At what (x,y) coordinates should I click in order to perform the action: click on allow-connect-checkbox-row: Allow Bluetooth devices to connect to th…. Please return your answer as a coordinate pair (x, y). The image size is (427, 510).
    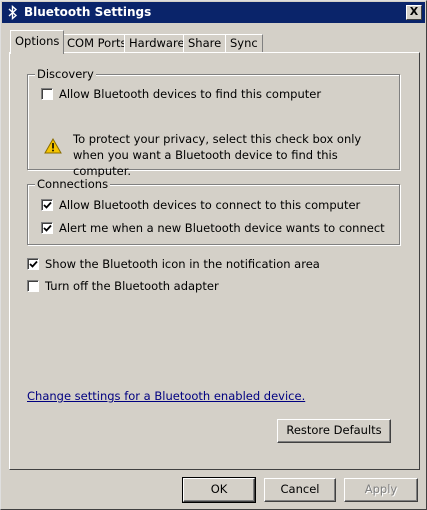
    Looking at the image, I should click on (211, 205).